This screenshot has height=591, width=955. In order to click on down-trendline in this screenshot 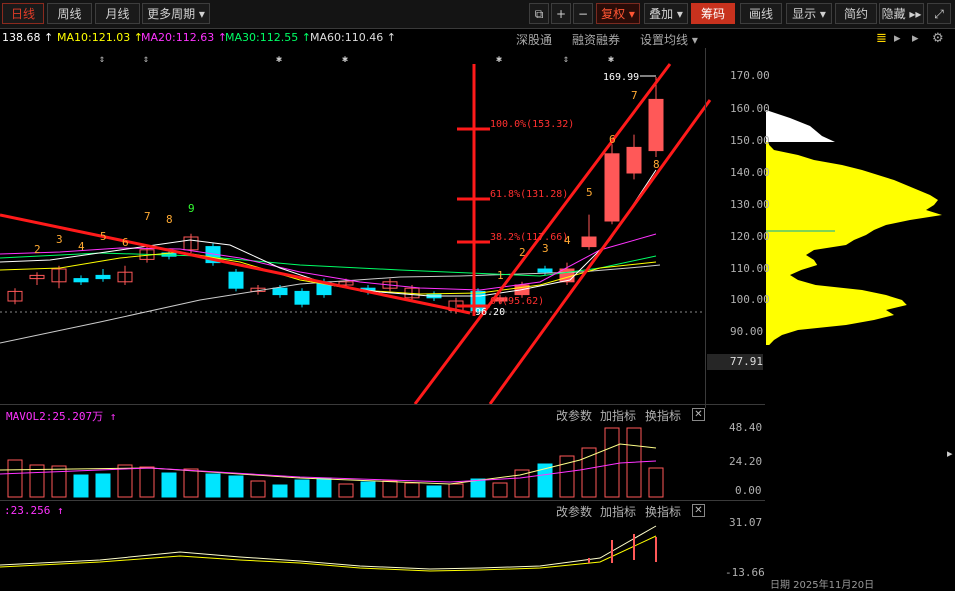, I will do `click(235, 264)`.